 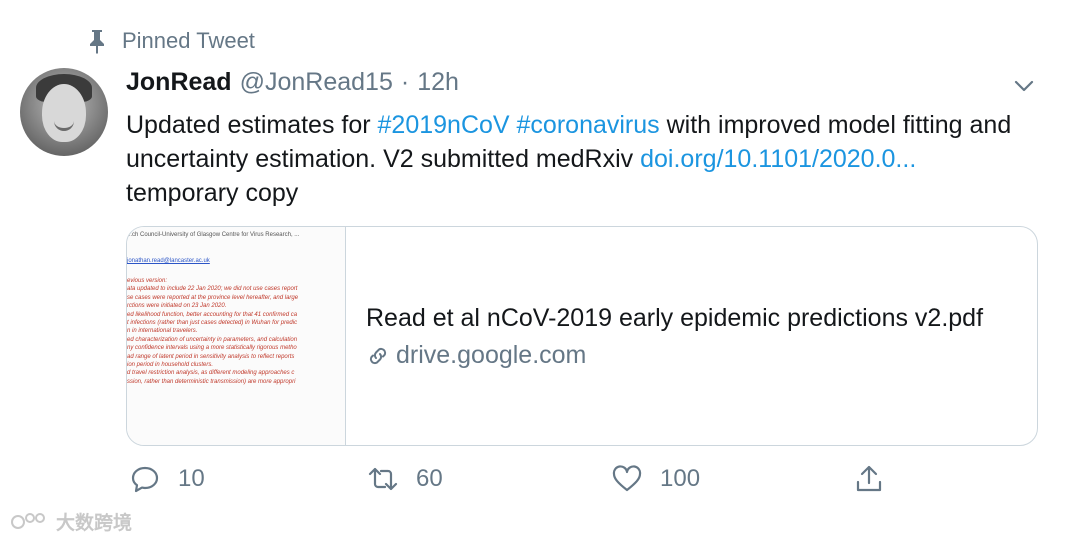 What do you see at coordinates (167, 479) in the screenshot?
I see `reply-button: 10` at bounding box center [167, 479].